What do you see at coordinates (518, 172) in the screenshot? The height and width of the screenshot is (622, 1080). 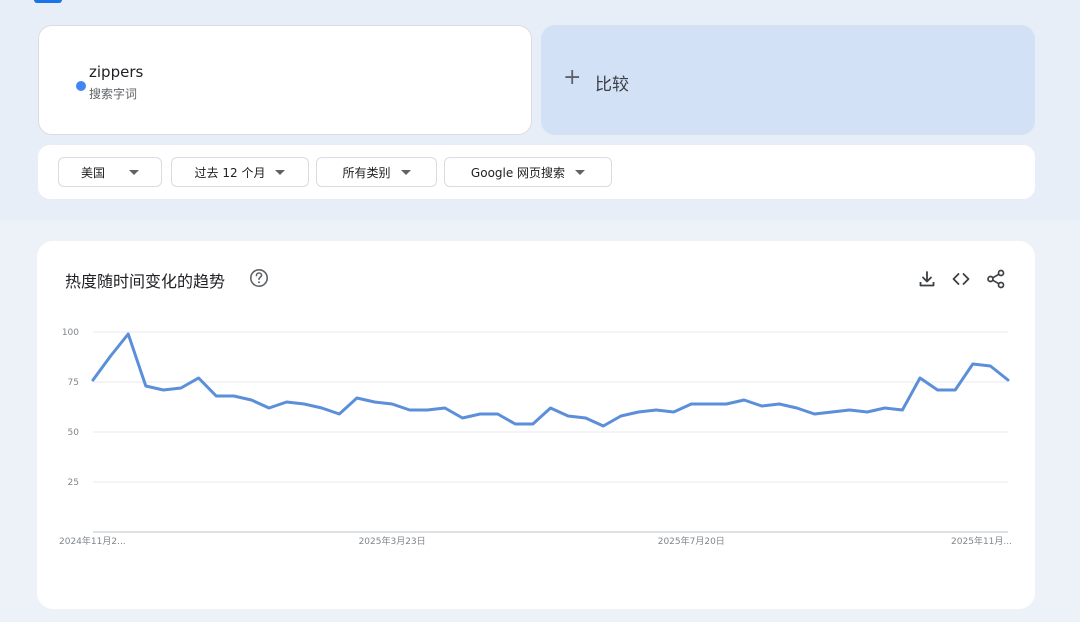 I see `search-type-filter-label: Google 网页搜索` at bounding box center [518, 172].